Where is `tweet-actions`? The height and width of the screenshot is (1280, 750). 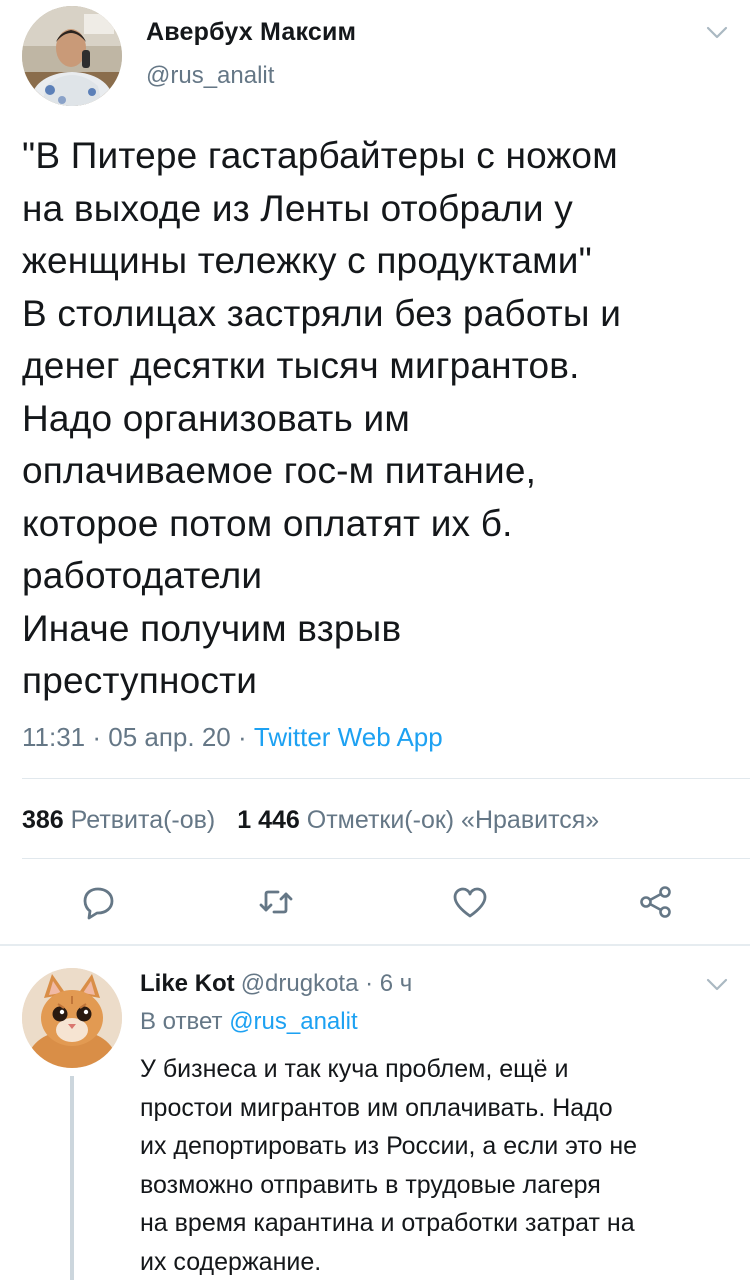
tweet-actions is located at coordinates (375, 908).